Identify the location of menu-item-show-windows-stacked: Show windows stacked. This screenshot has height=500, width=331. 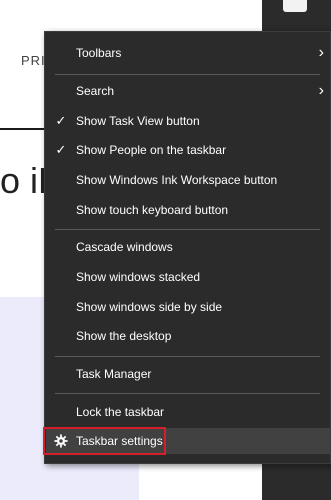
(188, 277).